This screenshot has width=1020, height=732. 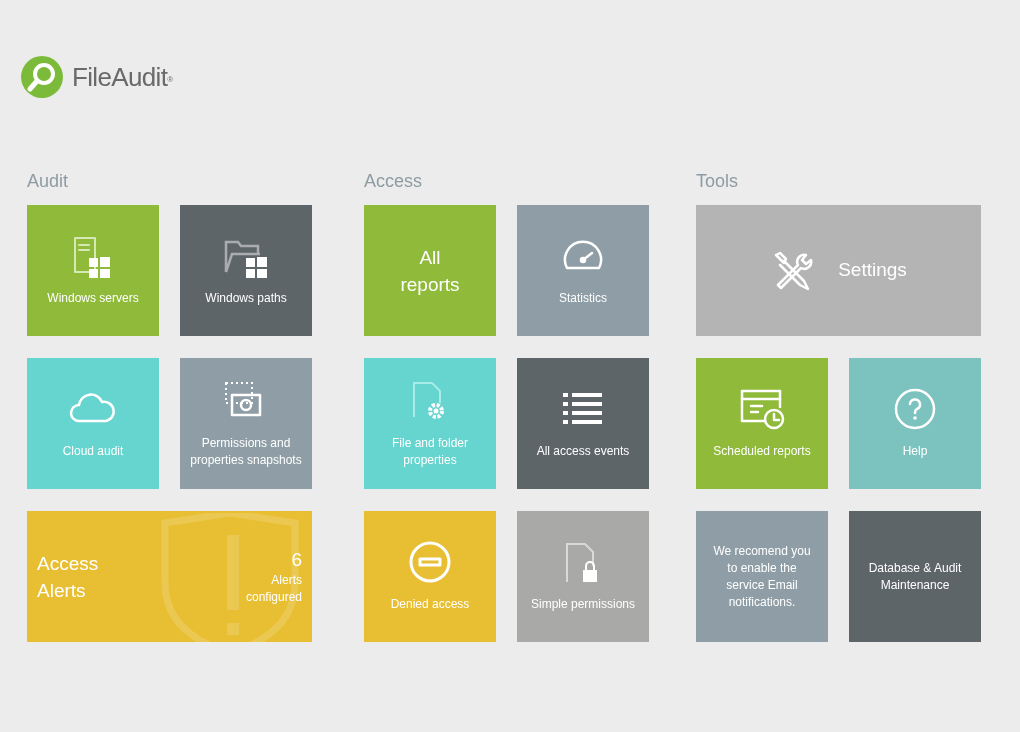 What do you see at coordinates (246, 423) in the screenshot?
I see `tile-button: Permissions and properties snapshots` at bounding box center [246, 423].